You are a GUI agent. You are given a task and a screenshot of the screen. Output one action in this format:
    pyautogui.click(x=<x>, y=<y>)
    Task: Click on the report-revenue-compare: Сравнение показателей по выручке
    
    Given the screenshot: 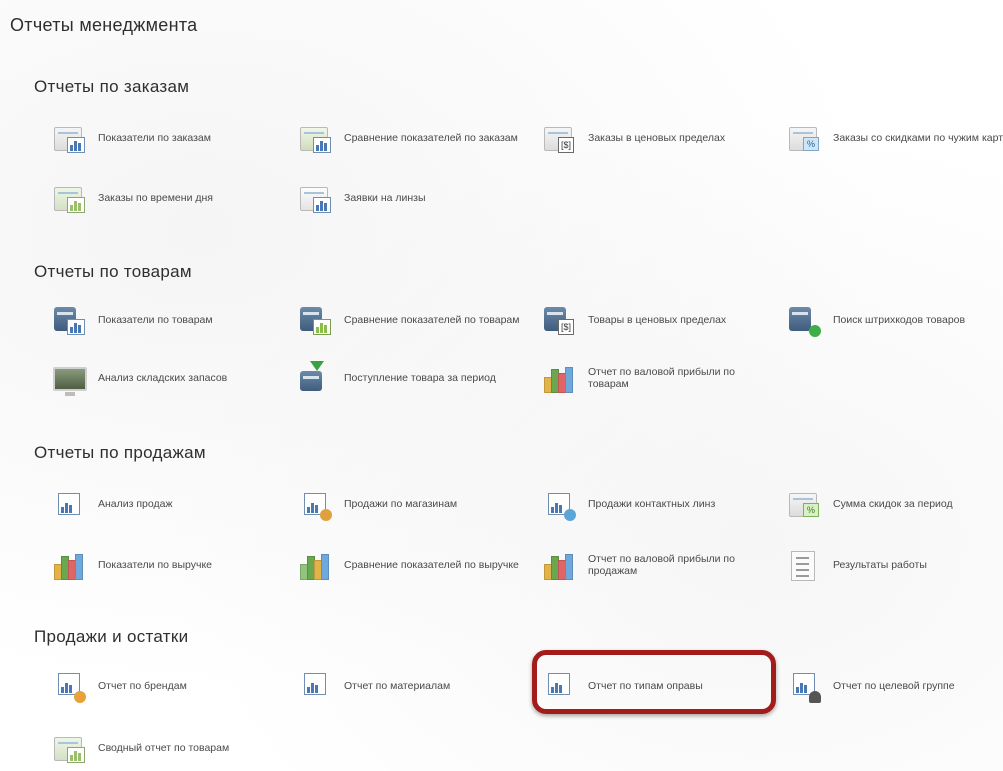 What is the action you would take?
    pyautogui.click(x=415, y=565)
    